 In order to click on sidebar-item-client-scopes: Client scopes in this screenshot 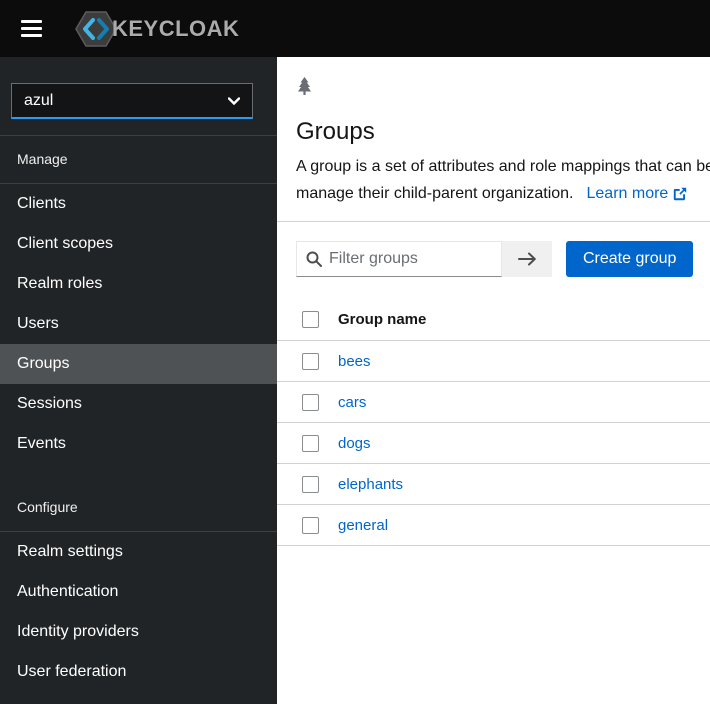, I will do `click(138, 244)`.